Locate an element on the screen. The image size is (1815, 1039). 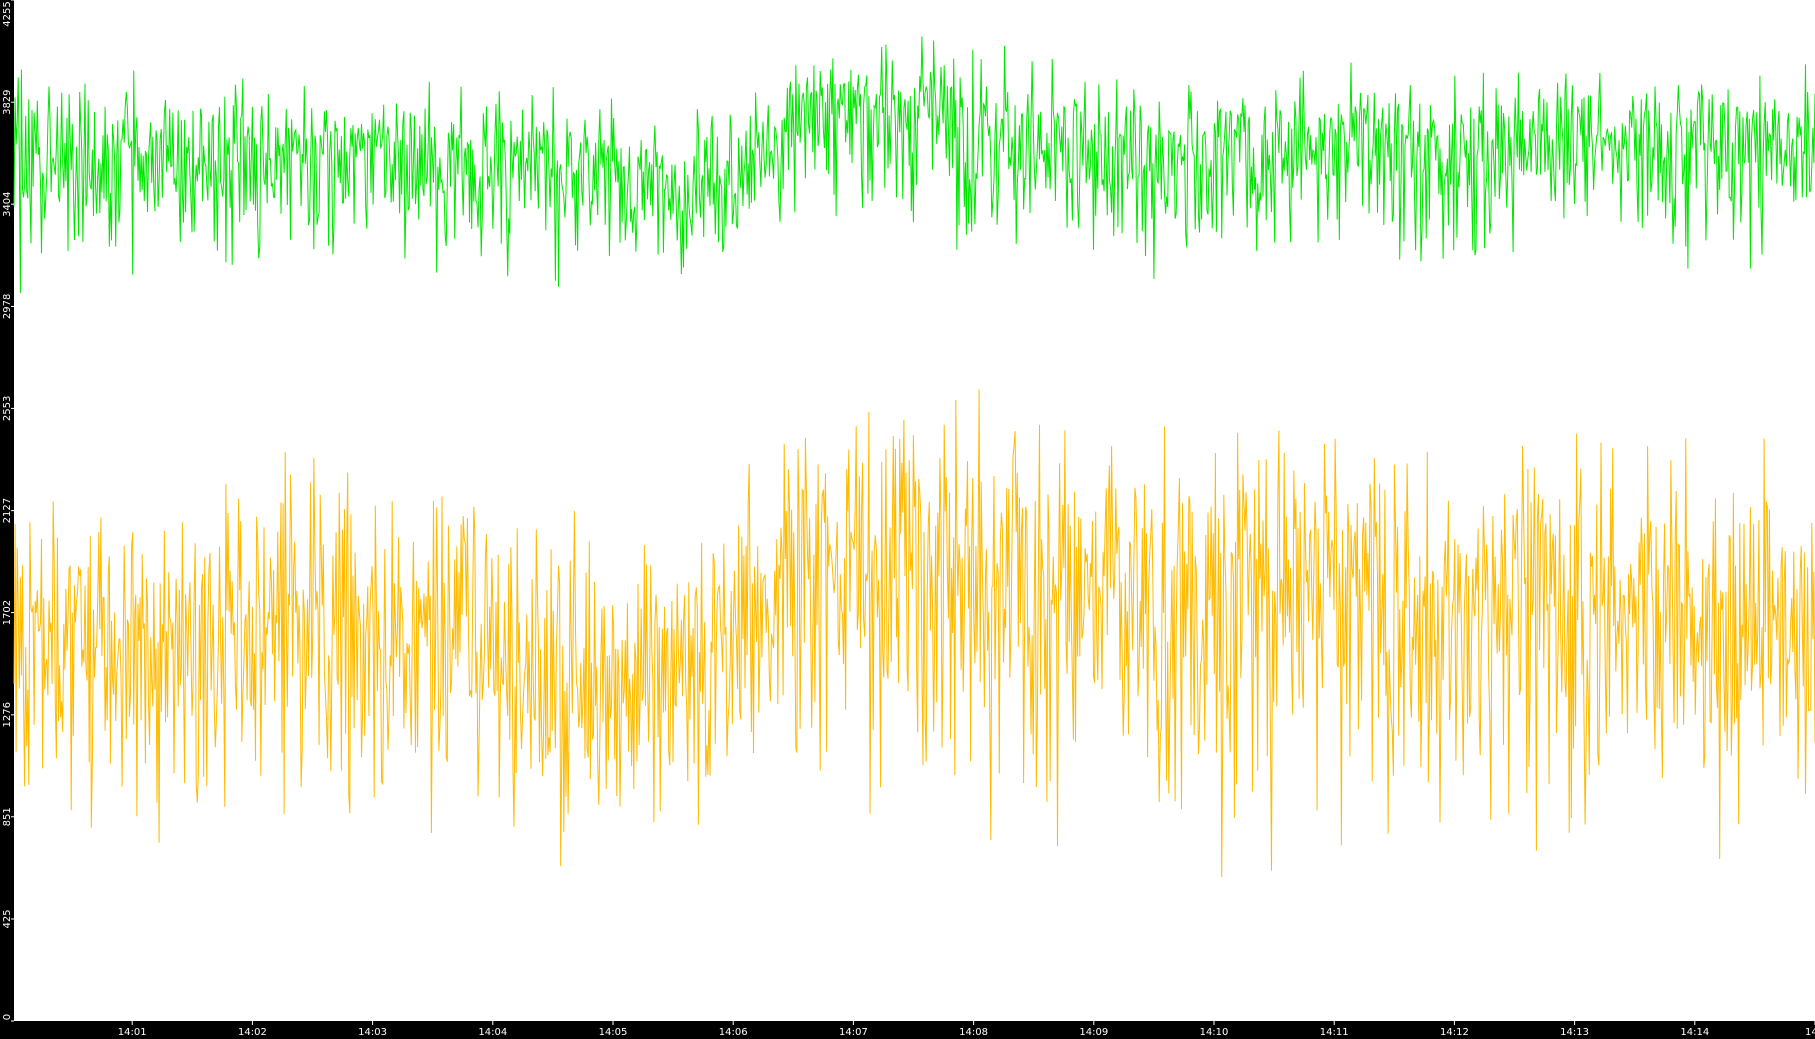
x-tick-label: 14:13 is located at coordinates (1574, 1032).